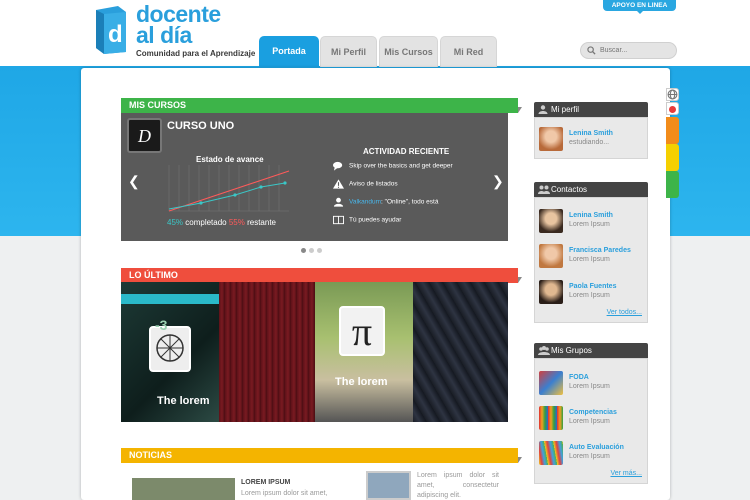  Describe the element at coordinates (406, 151) in the screenshot. I see `activity-title: ACTIVIDAD RECIENTE` at that location.